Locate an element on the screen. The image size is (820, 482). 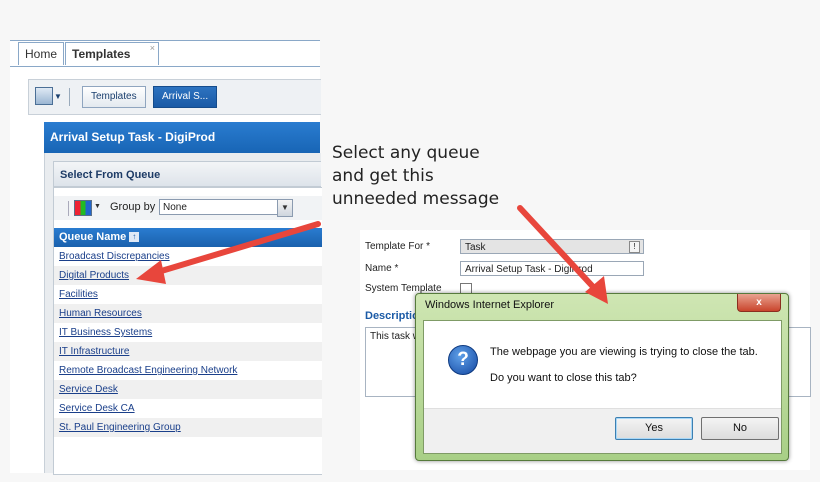
table-row: St. Paul Engineering Group is located at coordinates (188, 427).